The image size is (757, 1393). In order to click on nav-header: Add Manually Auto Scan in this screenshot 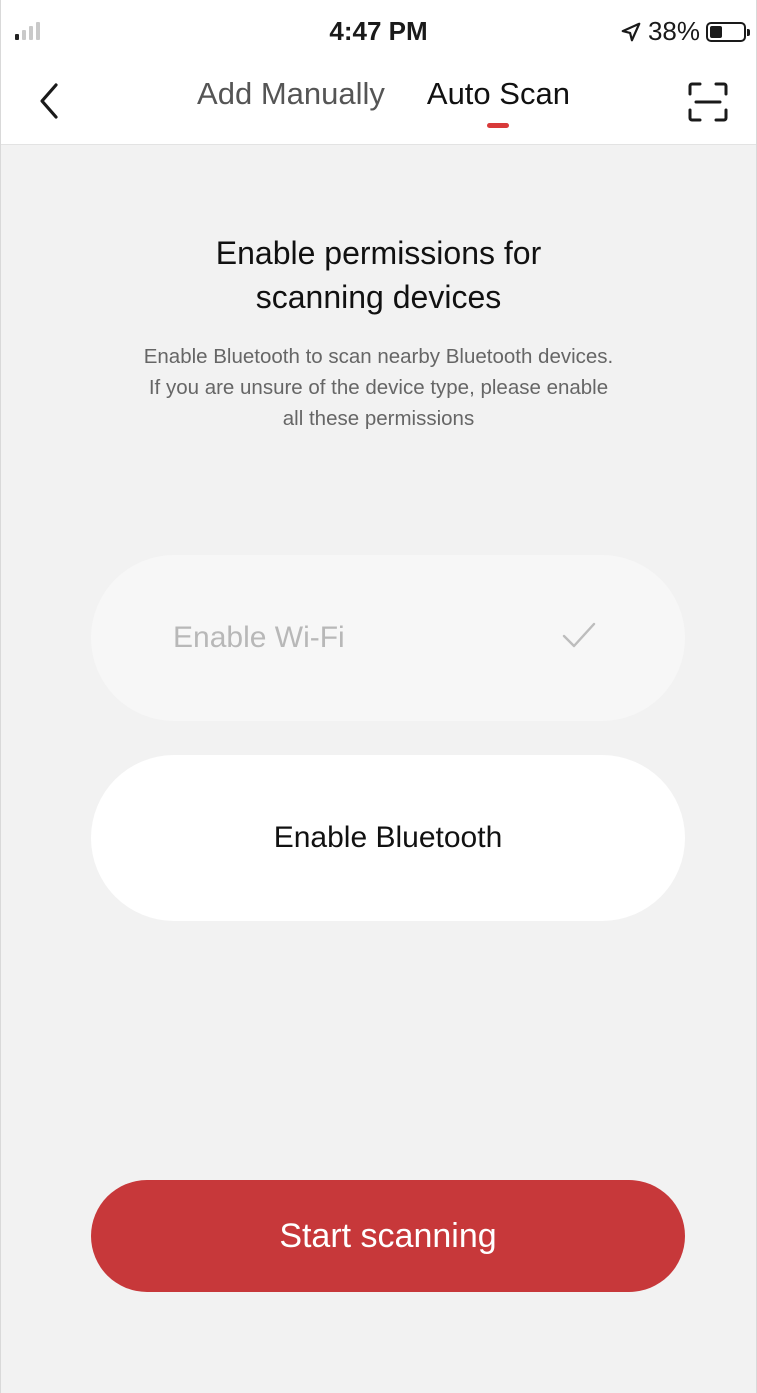, I will do `click(378, 103)`.